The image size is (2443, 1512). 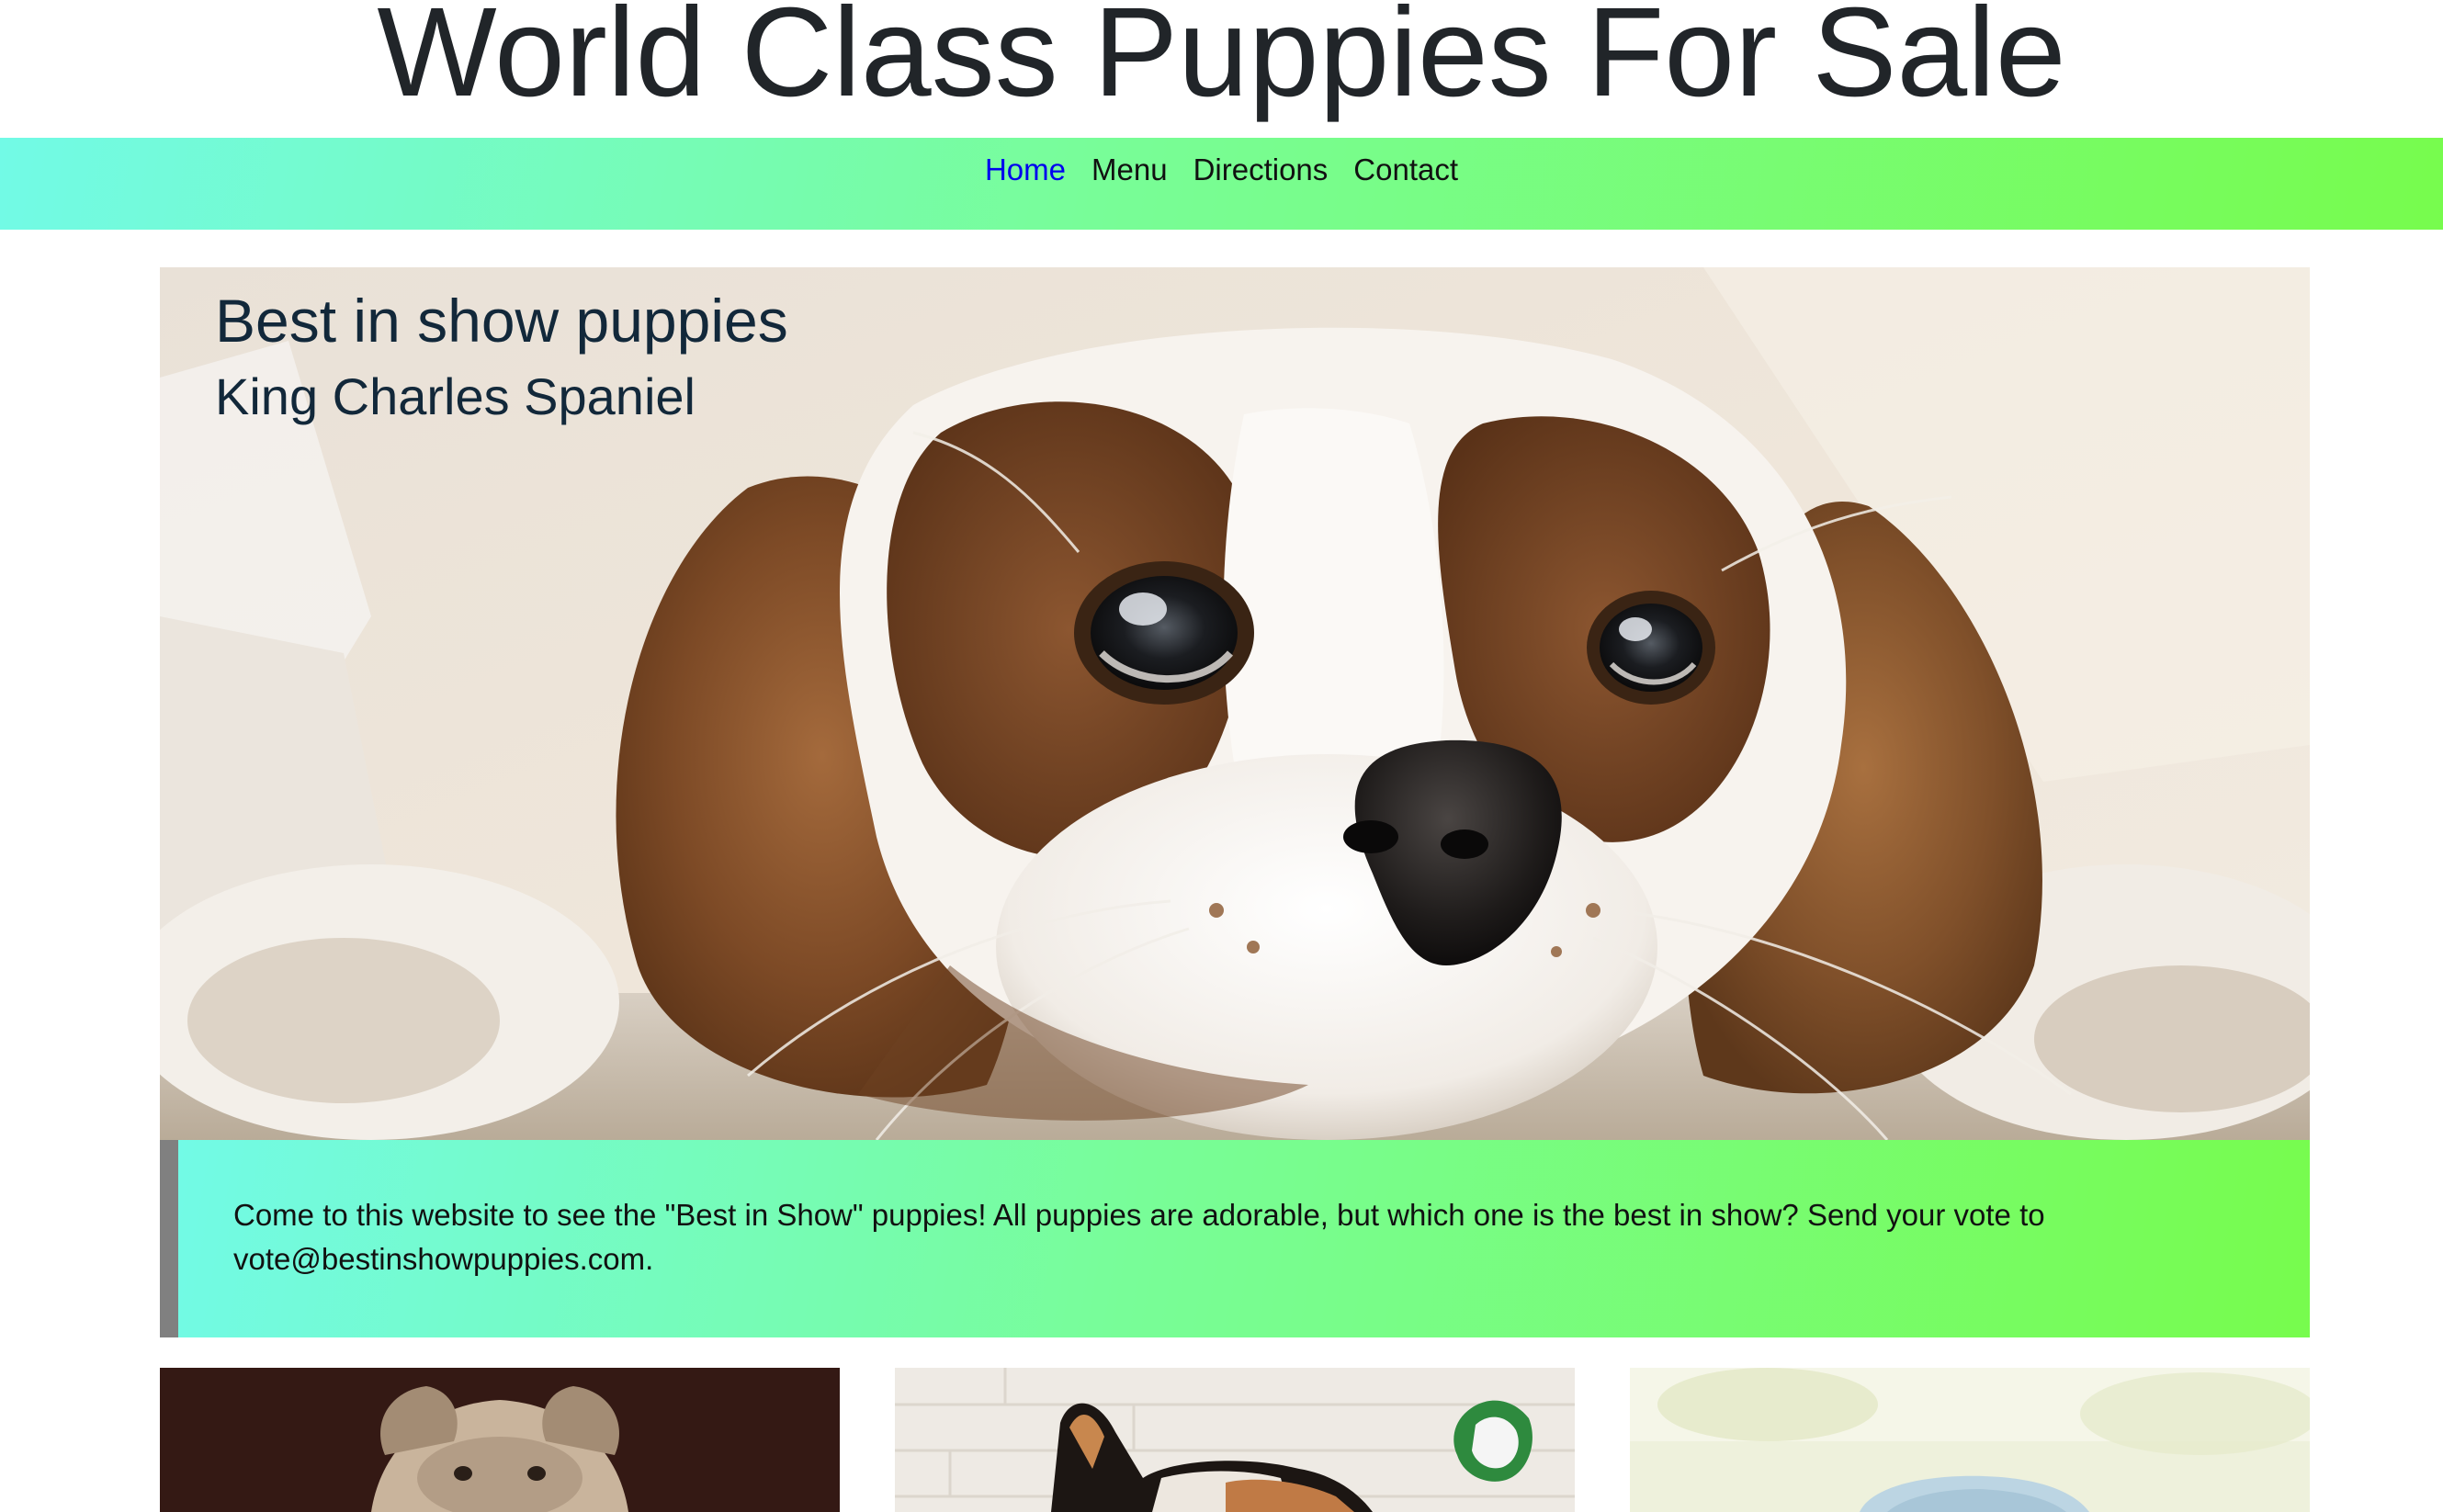 I want to click on nav-item-home: Home, so click(x=1025, y=170).